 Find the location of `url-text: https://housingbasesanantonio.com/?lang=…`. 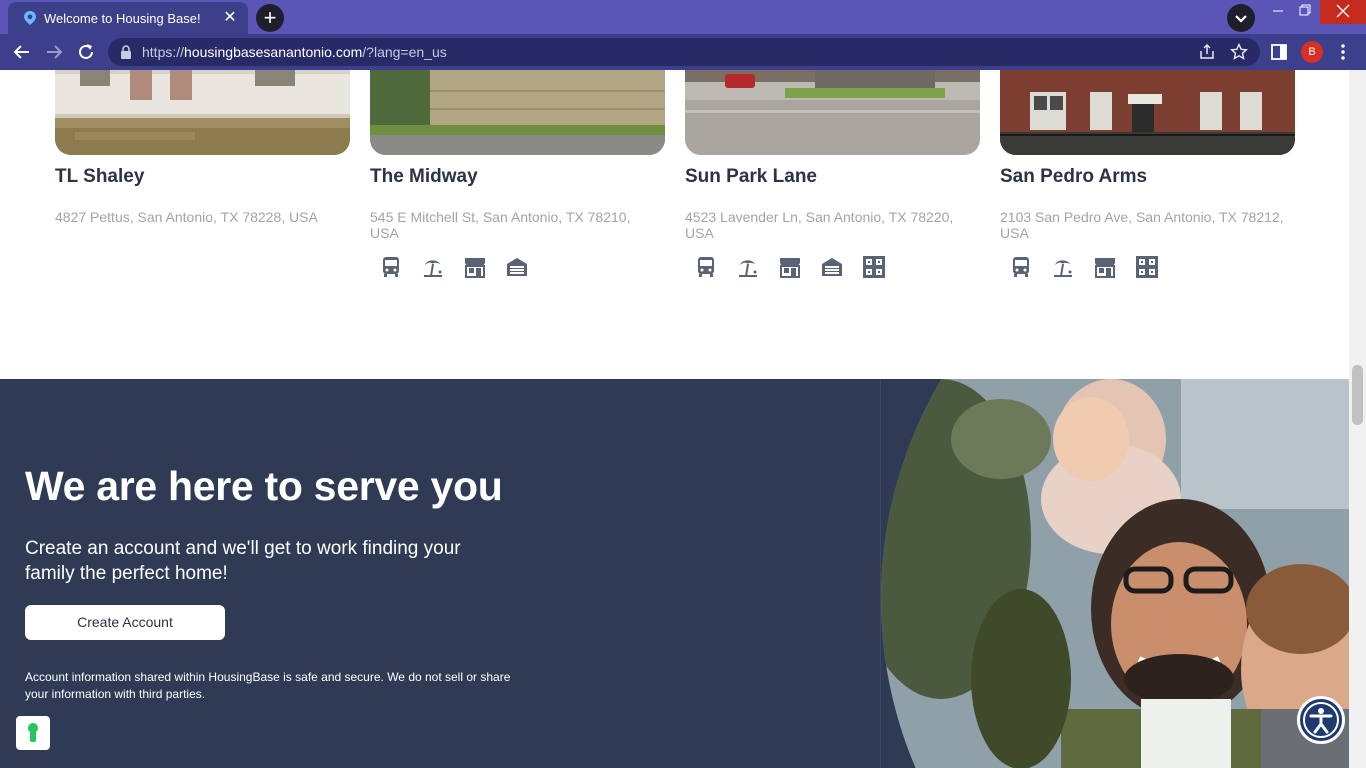

url-text: https://housingbasesanantonio.com/?lang=… is located at coordinates (294, 52).